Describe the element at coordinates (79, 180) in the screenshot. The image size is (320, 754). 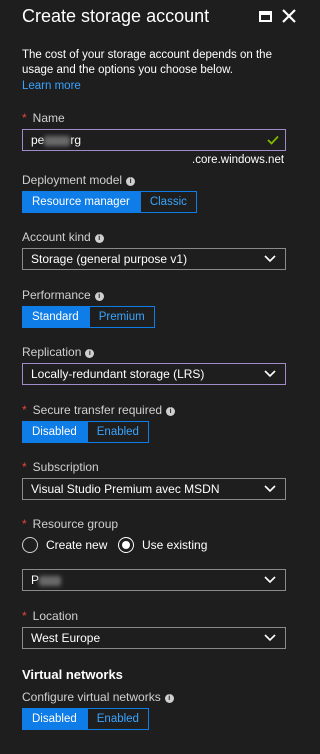
I see `deployment-model-label: Deployment model i` at that location.